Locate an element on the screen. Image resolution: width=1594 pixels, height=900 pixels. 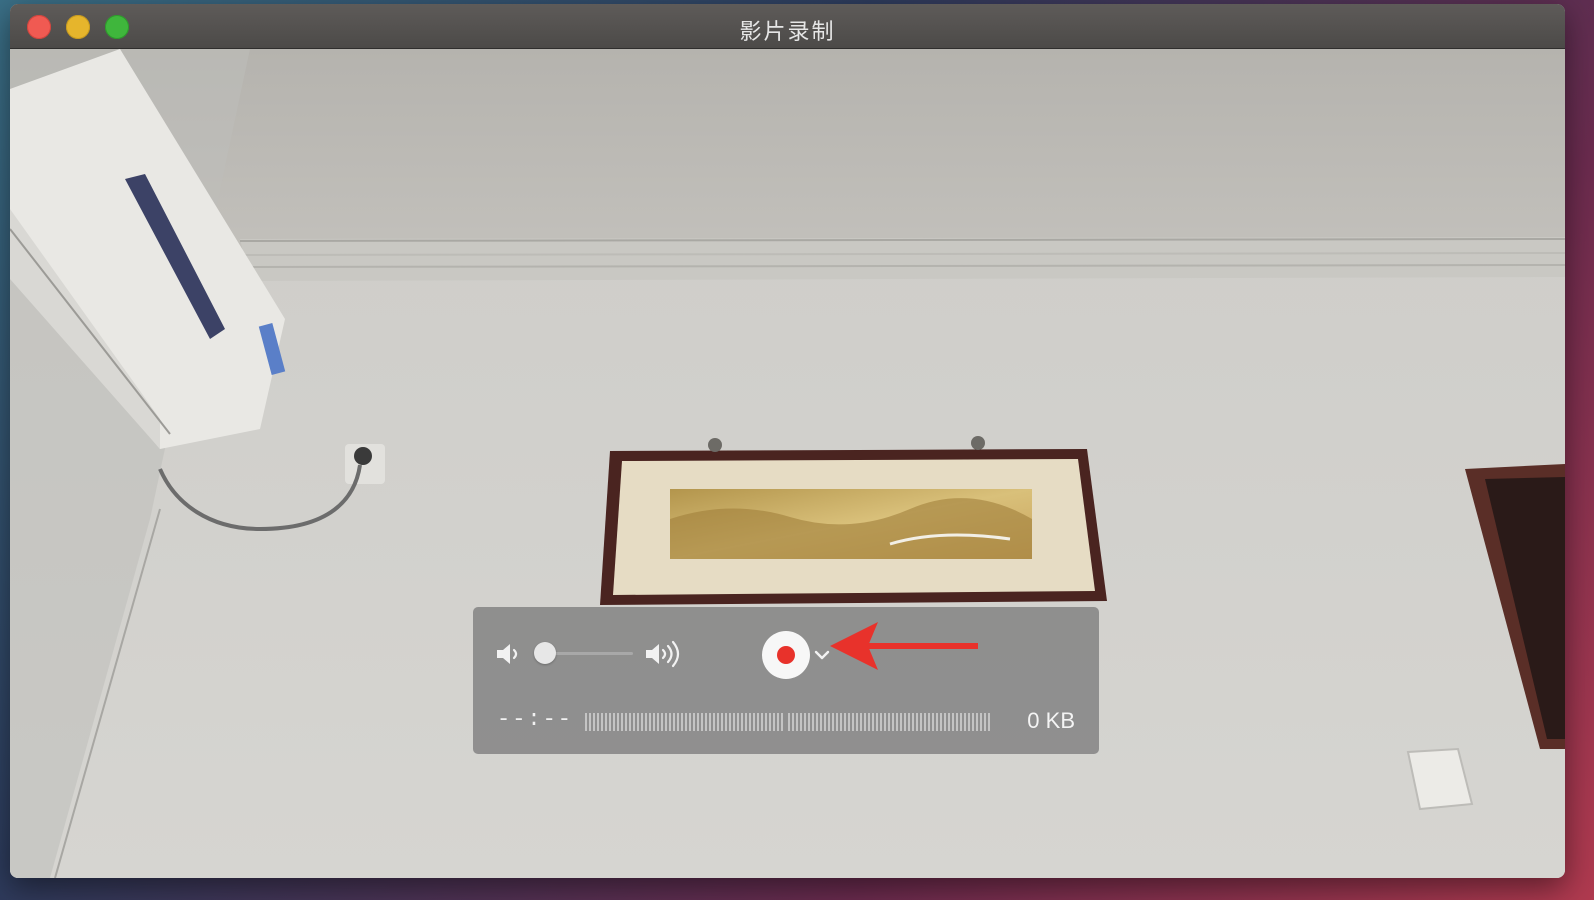
title-bar: 影片录制 is located at coordinates (787, 26).